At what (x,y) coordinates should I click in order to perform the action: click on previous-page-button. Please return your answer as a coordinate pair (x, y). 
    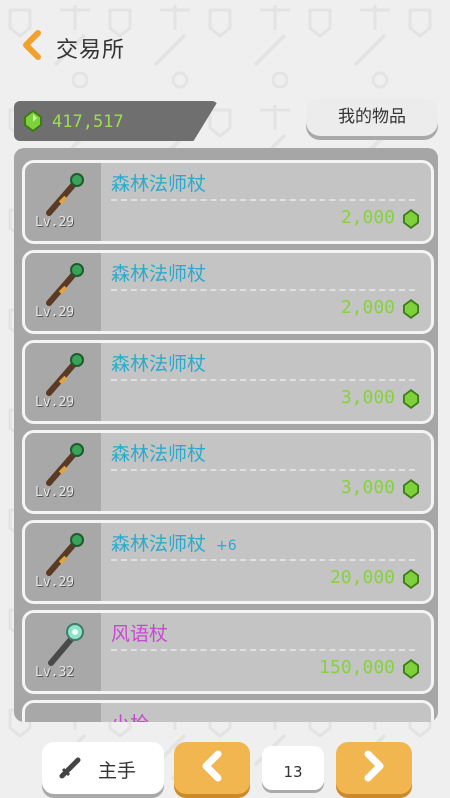
    Looking at the image, I should click on (212, 768).